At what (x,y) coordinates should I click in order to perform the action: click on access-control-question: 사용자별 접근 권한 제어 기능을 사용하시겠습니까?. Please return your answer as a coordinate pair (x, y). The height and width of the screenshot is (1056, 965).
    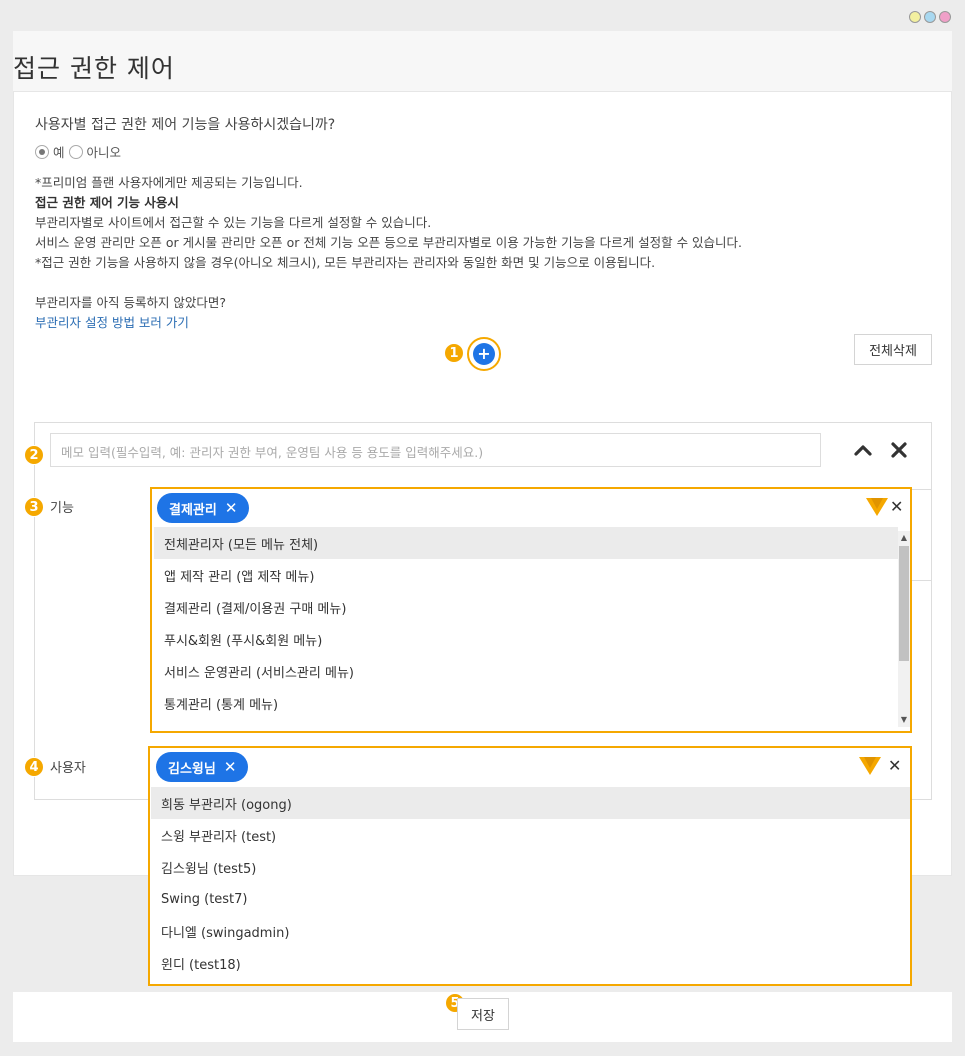
    Looking at the image, I should click on (185, 125).